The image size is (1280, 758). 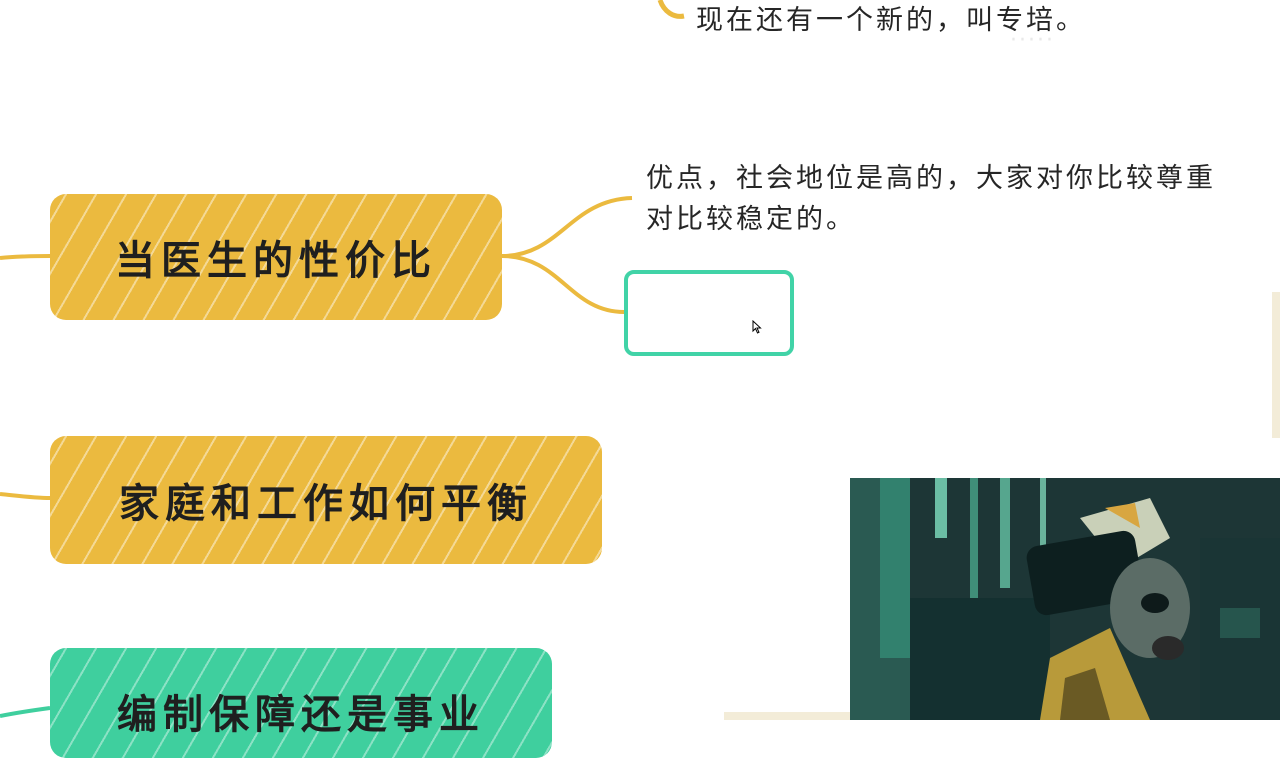 I want to click on branch-node-cost-value: 当医生的性价比, so click(x=276, y=257).